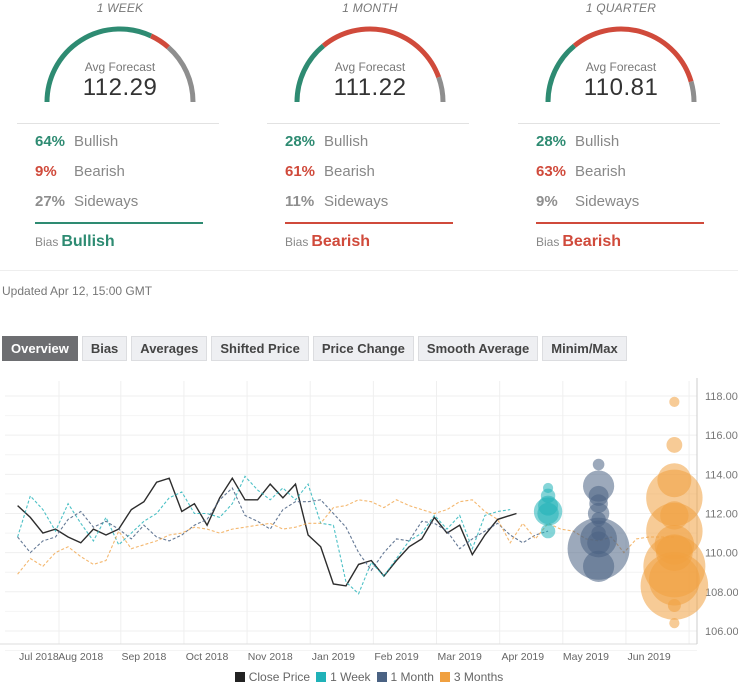 The height and width of the screenshot is (684, 738). Describe the element at coordinates (77, 291) in the screenshot. I see `updated-timestamp: Updated Apr 12, 15:00 GMT` at that location.